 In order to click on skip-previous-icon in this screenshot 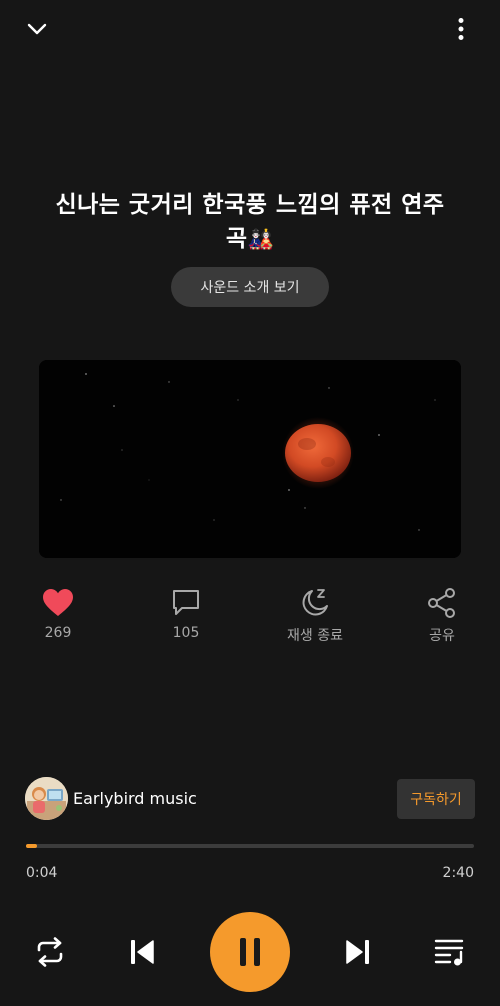, I will do `click(142, 952)`.